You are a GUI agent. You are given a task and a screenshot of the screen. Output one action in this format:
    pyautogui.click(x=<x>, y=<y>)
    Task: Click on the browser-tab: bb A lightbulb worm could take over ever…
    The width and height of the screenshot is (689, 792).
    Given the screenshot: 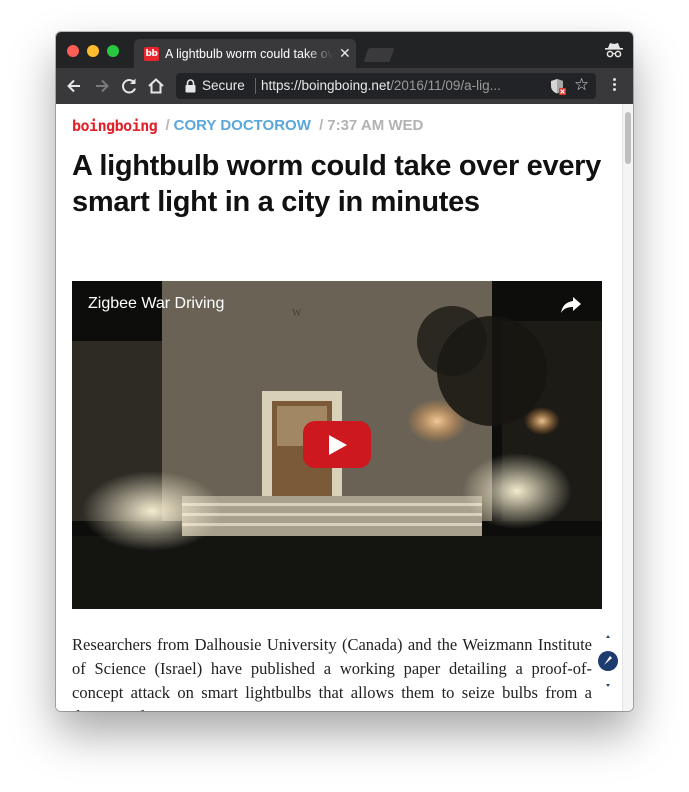 What is the action you would take?
    pyautogui.click(x=245, y=53)
    